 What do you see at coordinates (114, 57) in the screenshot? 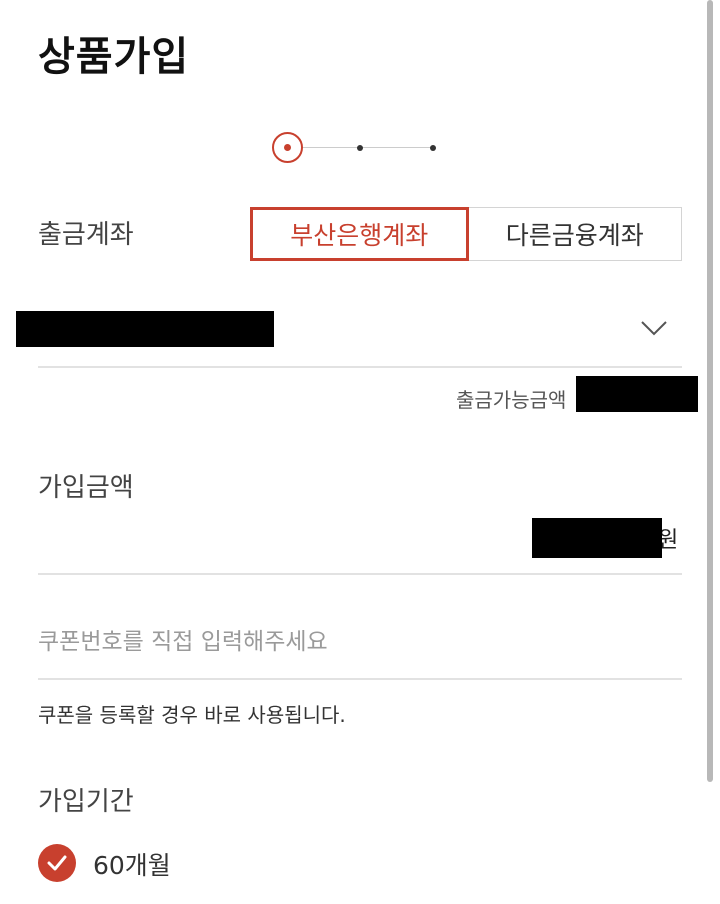
I see `page-title: 상품가입` at bounding box center [114, 57].